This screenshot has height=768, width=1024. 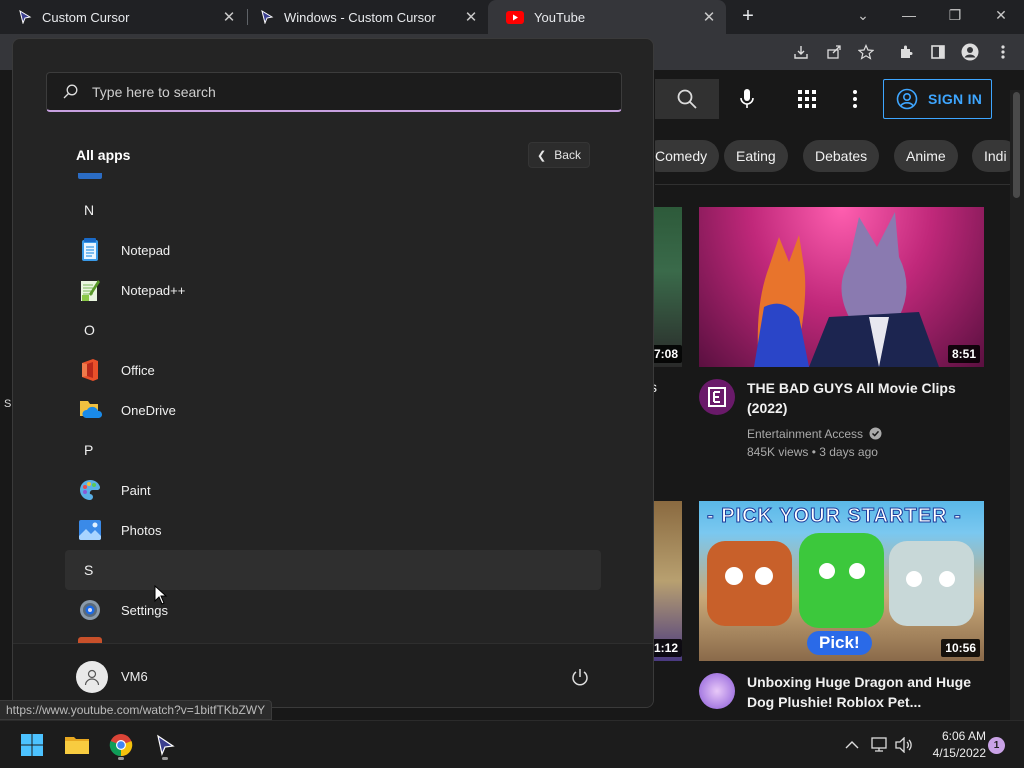 I want to click on user-avatar, so click(x=92, y=677).